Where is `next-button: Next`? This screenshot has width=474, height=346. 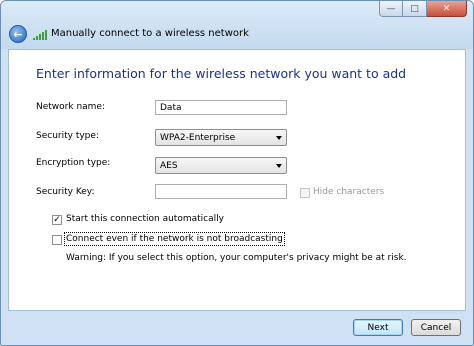
next-button: Next is located at coordinates (378, 327).